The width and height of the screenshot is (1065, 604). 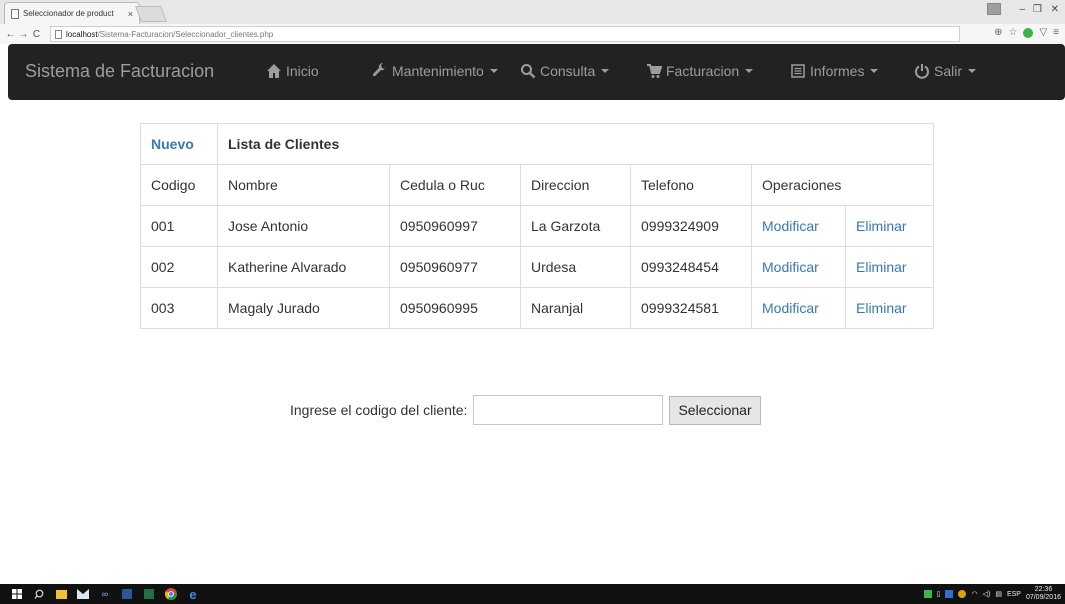 I want to click on system-tray: ▯ ◠ ◁) ▤ ESP 22:36 07/09/2016, so click(x=992, y=594).